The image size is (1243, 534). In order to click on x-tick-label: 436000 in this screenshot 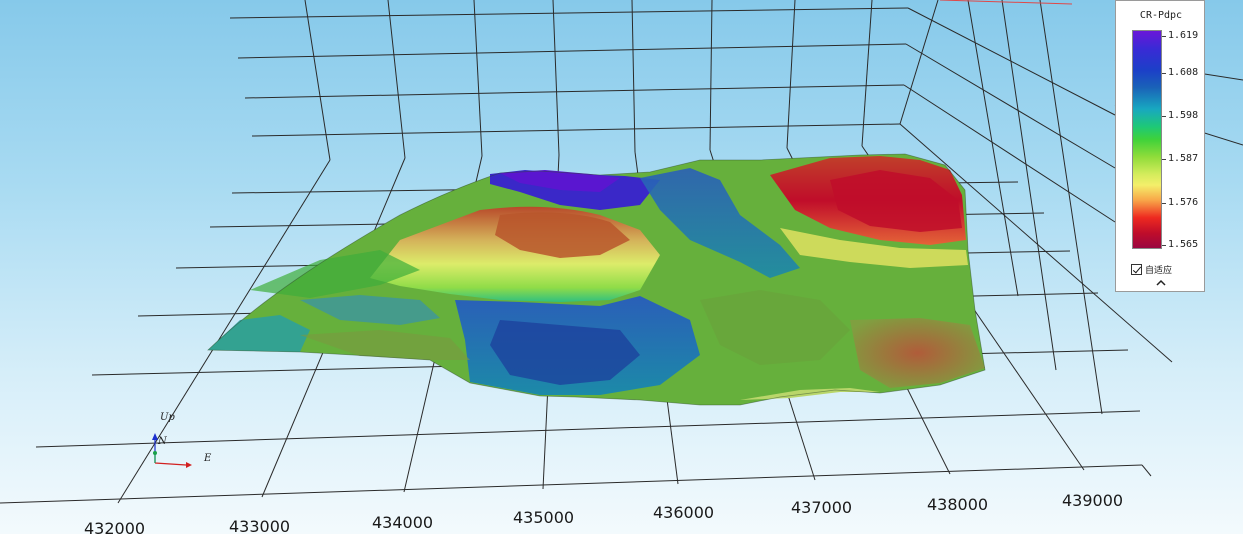, I will do `click(683, 512)`.